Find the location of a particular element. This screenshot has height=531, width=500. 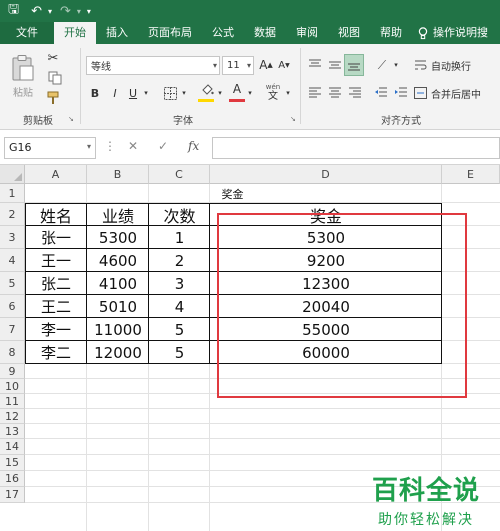

font-color-button: A is located at coordinates (237, 89).